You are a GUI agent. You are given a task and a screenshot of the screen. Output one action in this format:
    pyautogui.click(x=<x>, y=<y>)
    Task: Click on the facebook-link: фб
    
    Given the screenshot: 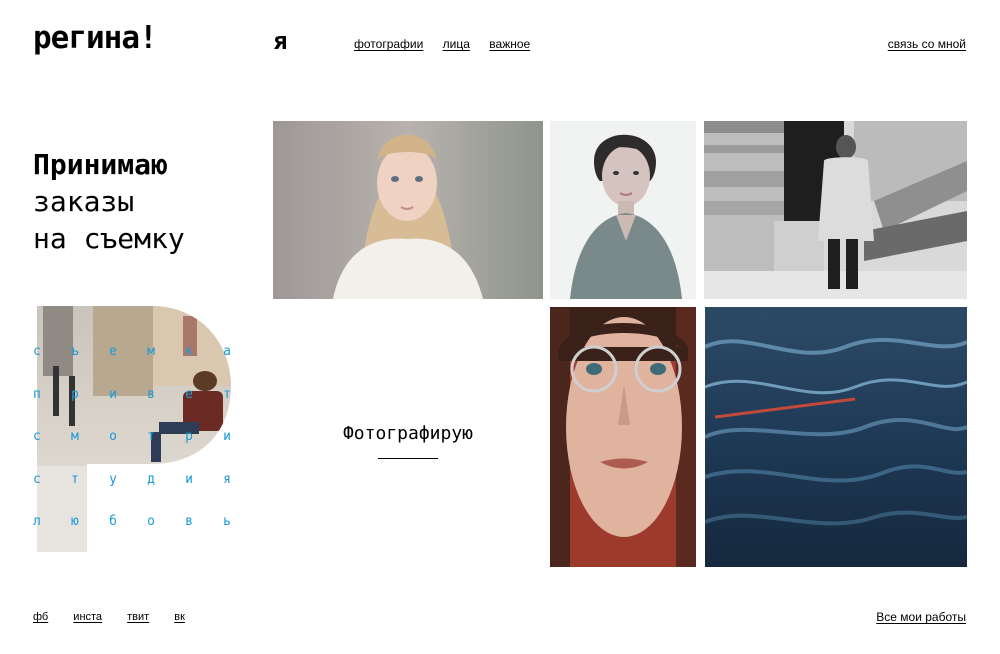 What is the action you would take?
    pyautogui.click(x=40, y=617)
    